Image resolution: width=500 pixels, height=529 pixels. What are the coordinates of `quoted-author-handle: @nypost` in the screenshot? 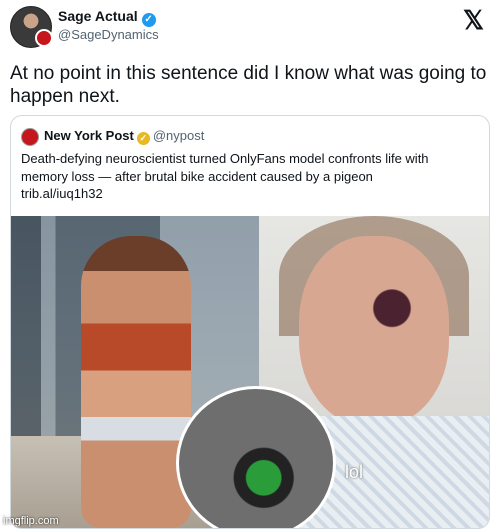 It's located at (178, 135).